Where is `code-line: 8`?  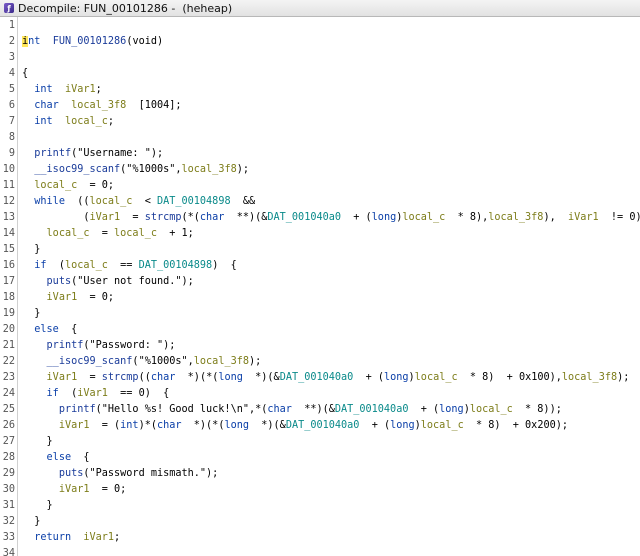
code-line: 8 is located at coordinates (320, 138).